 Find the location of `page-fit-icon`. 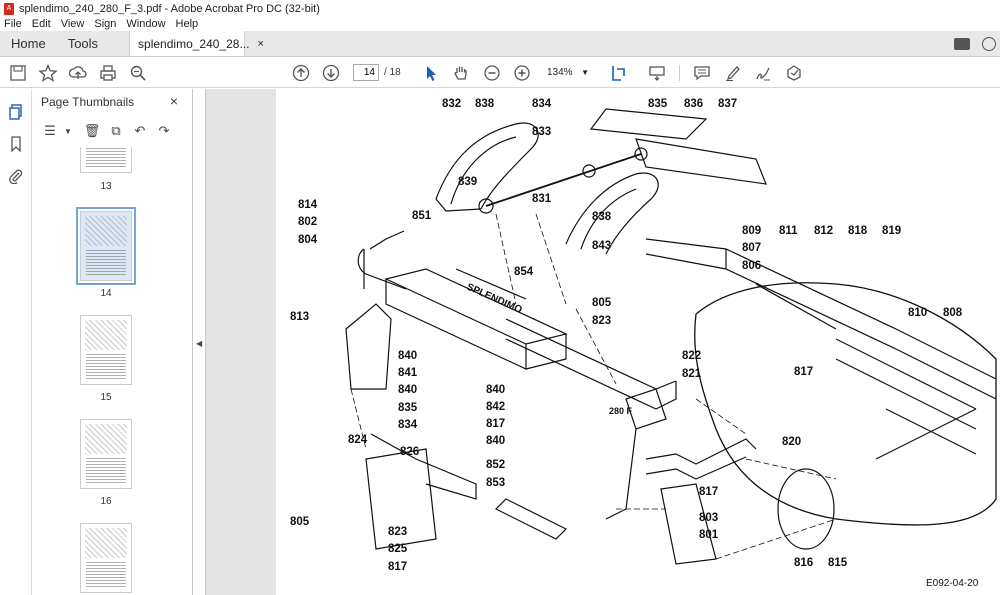

page-fit-icon is located at coordinates (619, 73).